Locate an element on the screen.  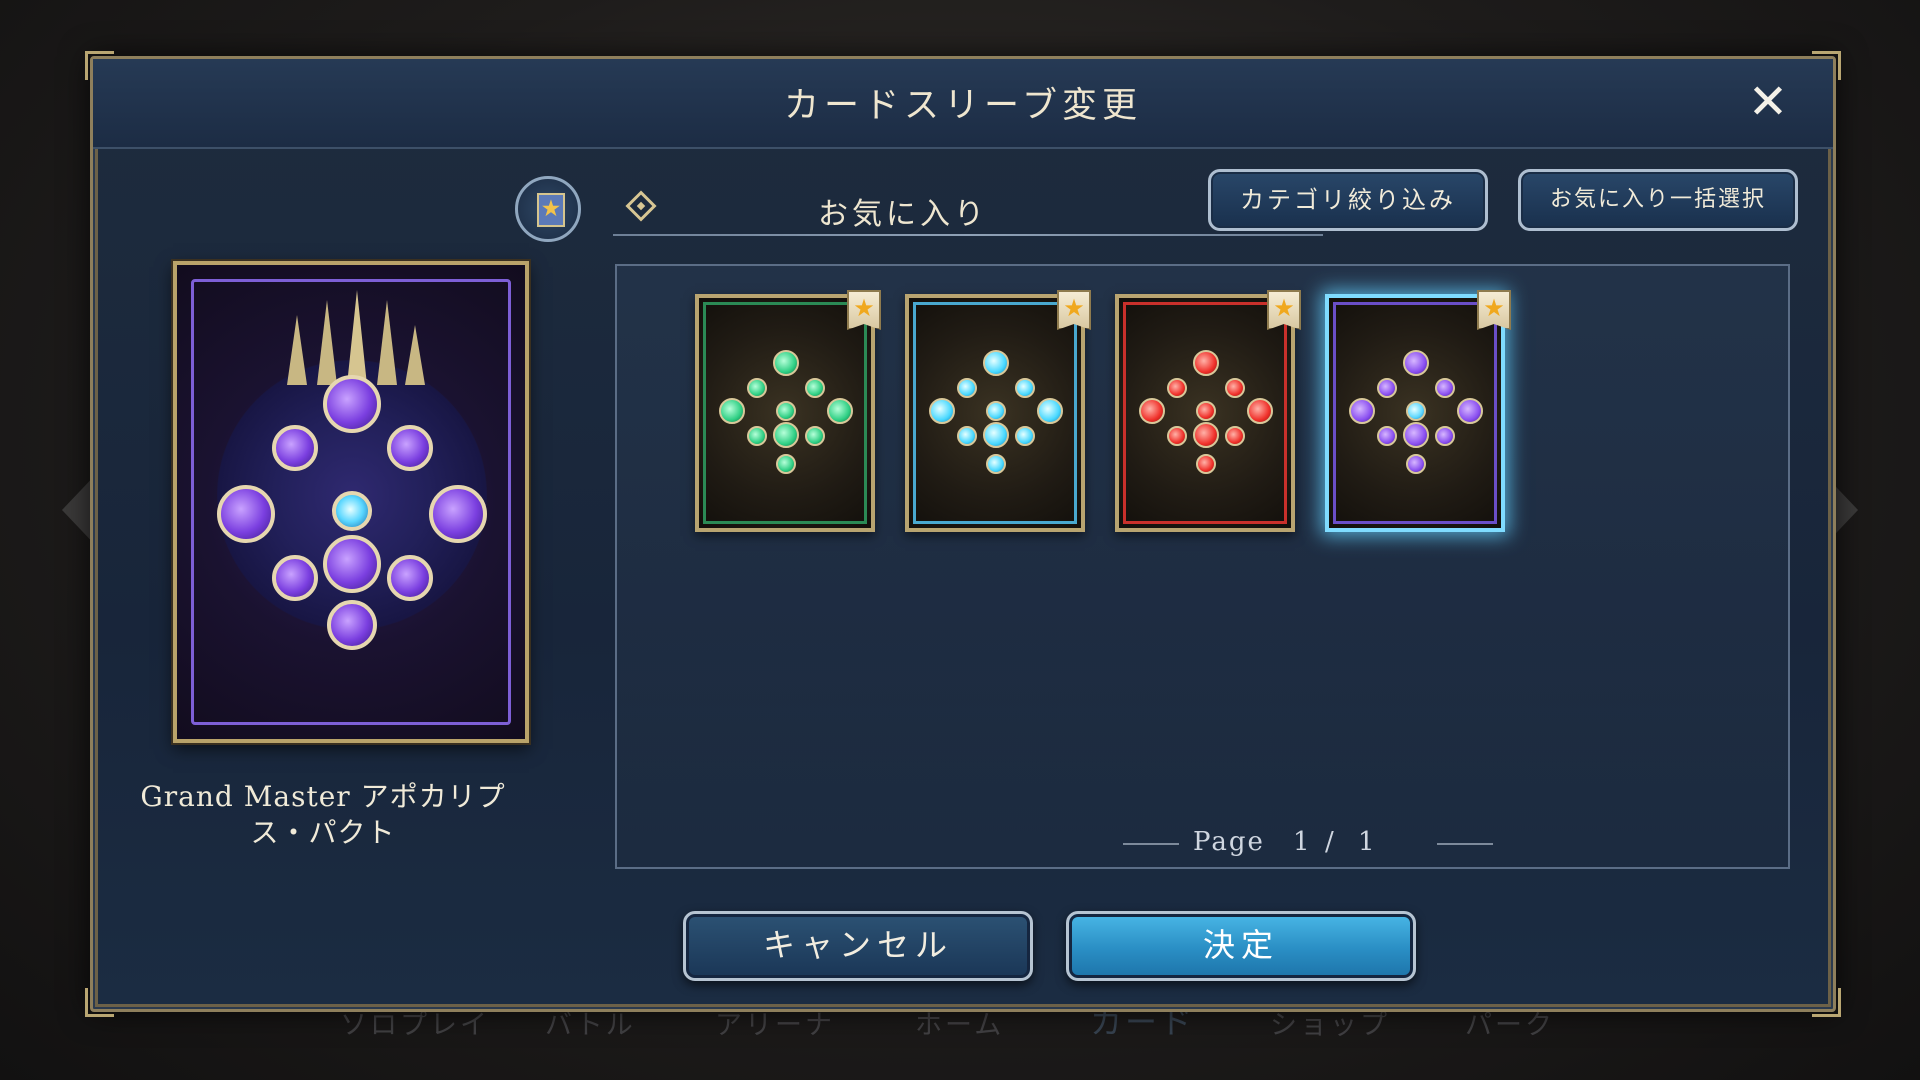
diamond-icon is located at coordinates (641, 206).